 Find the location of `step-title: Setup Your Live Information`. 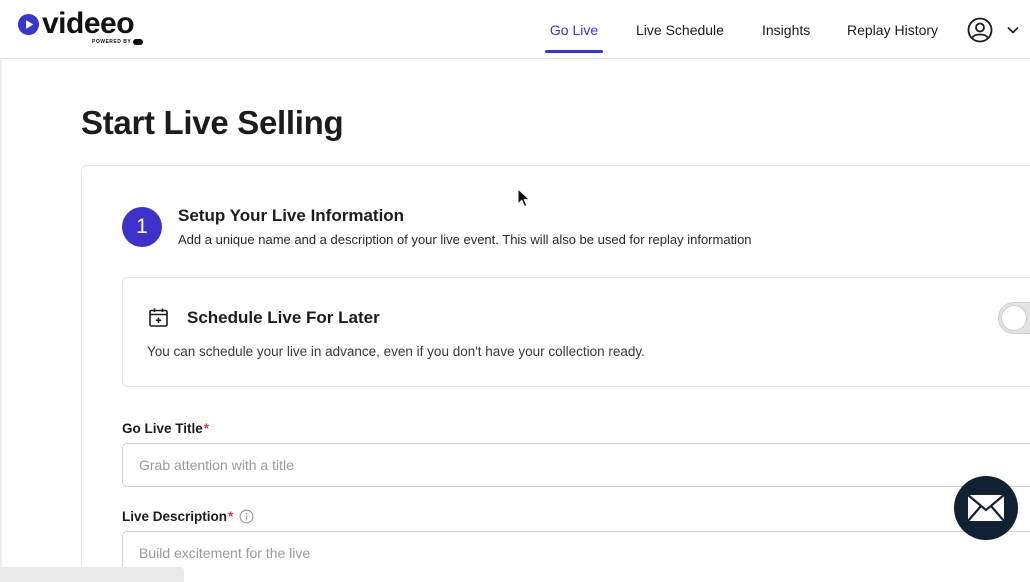

step-title: Setup Your Live Information is located at coordinates (291, 215).